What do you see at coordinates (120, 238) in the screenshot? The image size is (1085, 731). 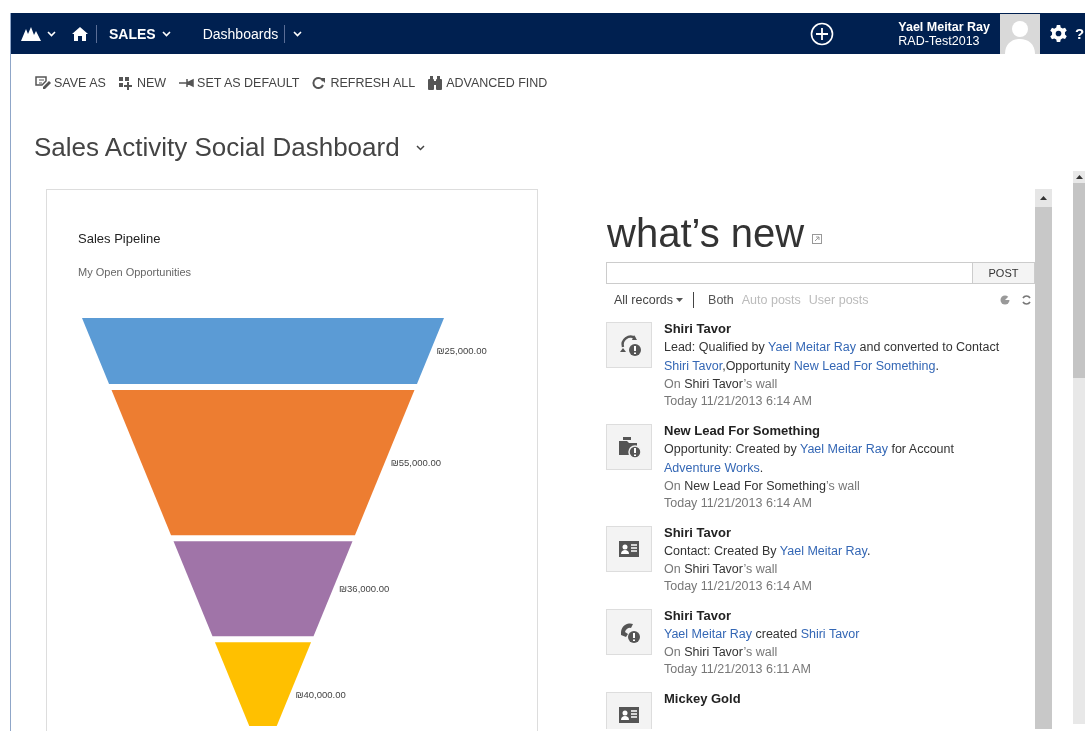 I see `chart-title: Sales Pipeline` at bounding box center [120, 238].